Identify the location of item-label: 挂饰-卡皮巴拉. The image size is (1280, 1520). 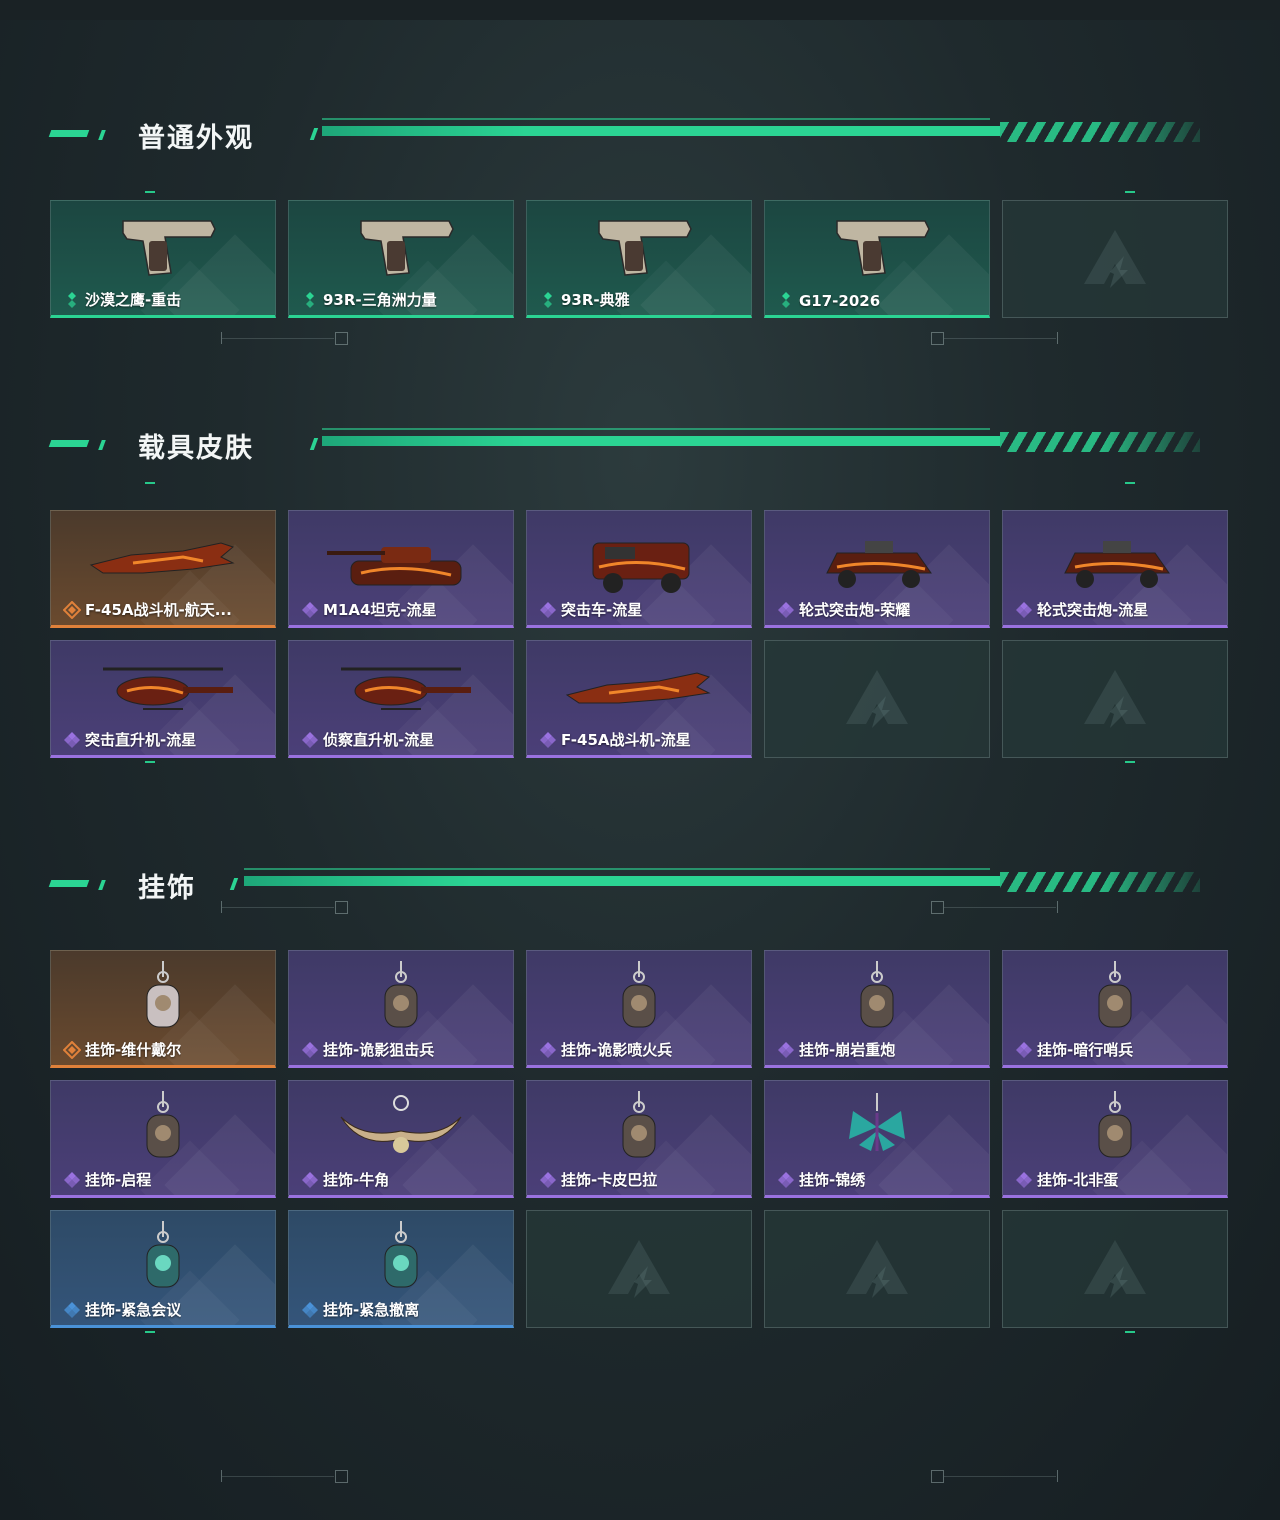
(609, 1180).